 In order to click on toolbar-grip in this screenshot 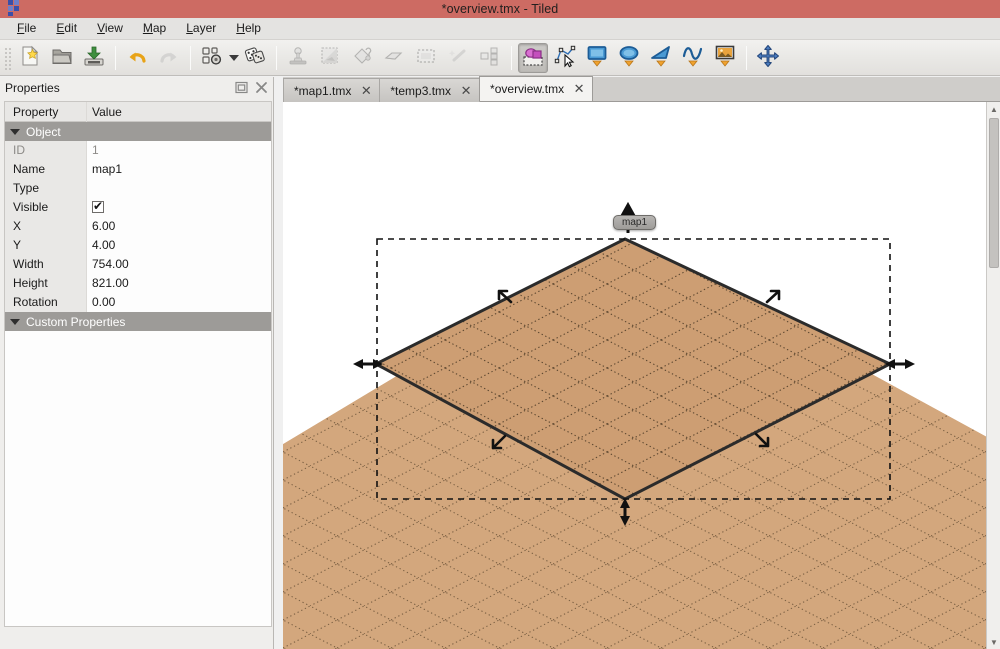, I will do `click(7, 57)`.